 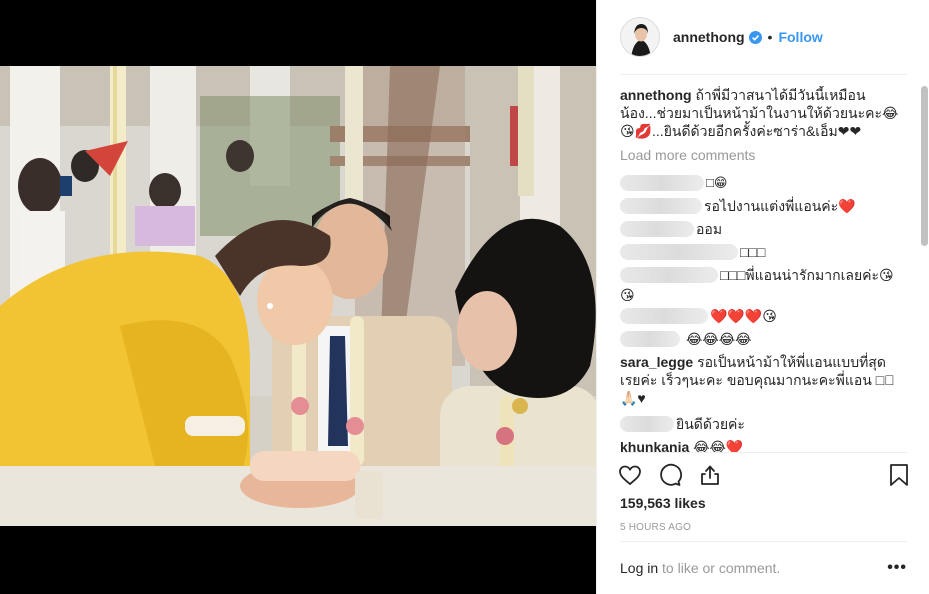 What do you see at coordinates (780, 205) in the screenshot?
I see `comment-text: รอไปงานแต่งพี่แอนค่ะ❤️` at bounding box center [780, 205].